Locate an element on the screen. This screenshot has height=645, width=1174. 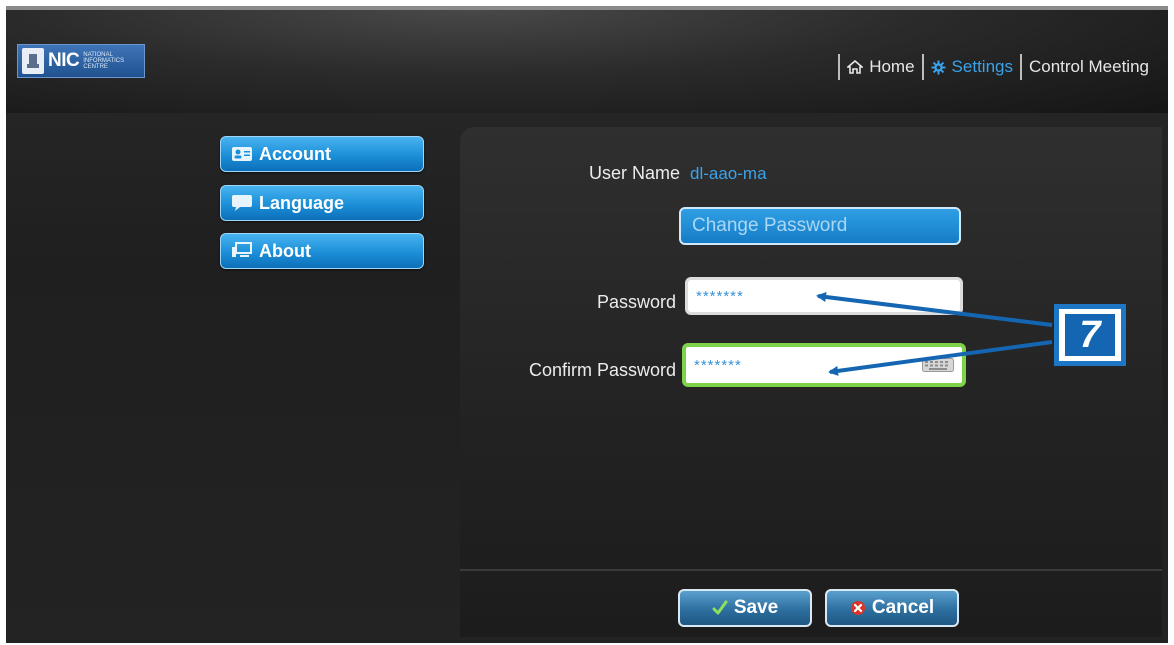
callout-badge: 7 is located at coordinates (1090, 335).